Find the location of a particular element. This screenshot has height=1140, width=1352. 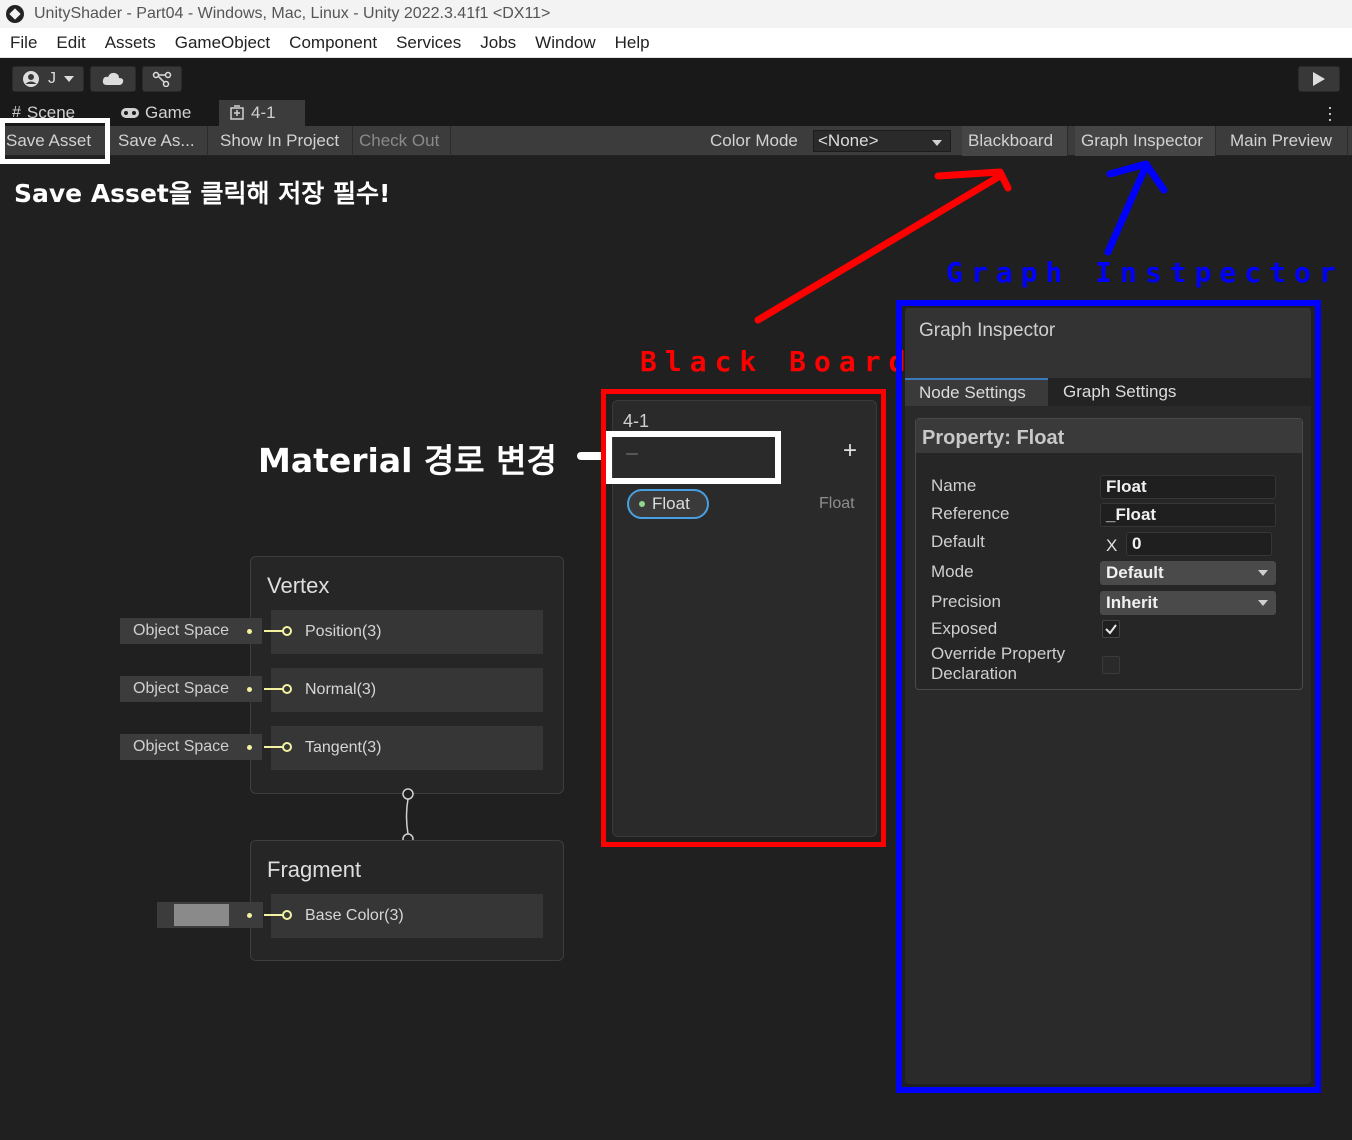

tab-game: Game is located at coordinates (164, 113).